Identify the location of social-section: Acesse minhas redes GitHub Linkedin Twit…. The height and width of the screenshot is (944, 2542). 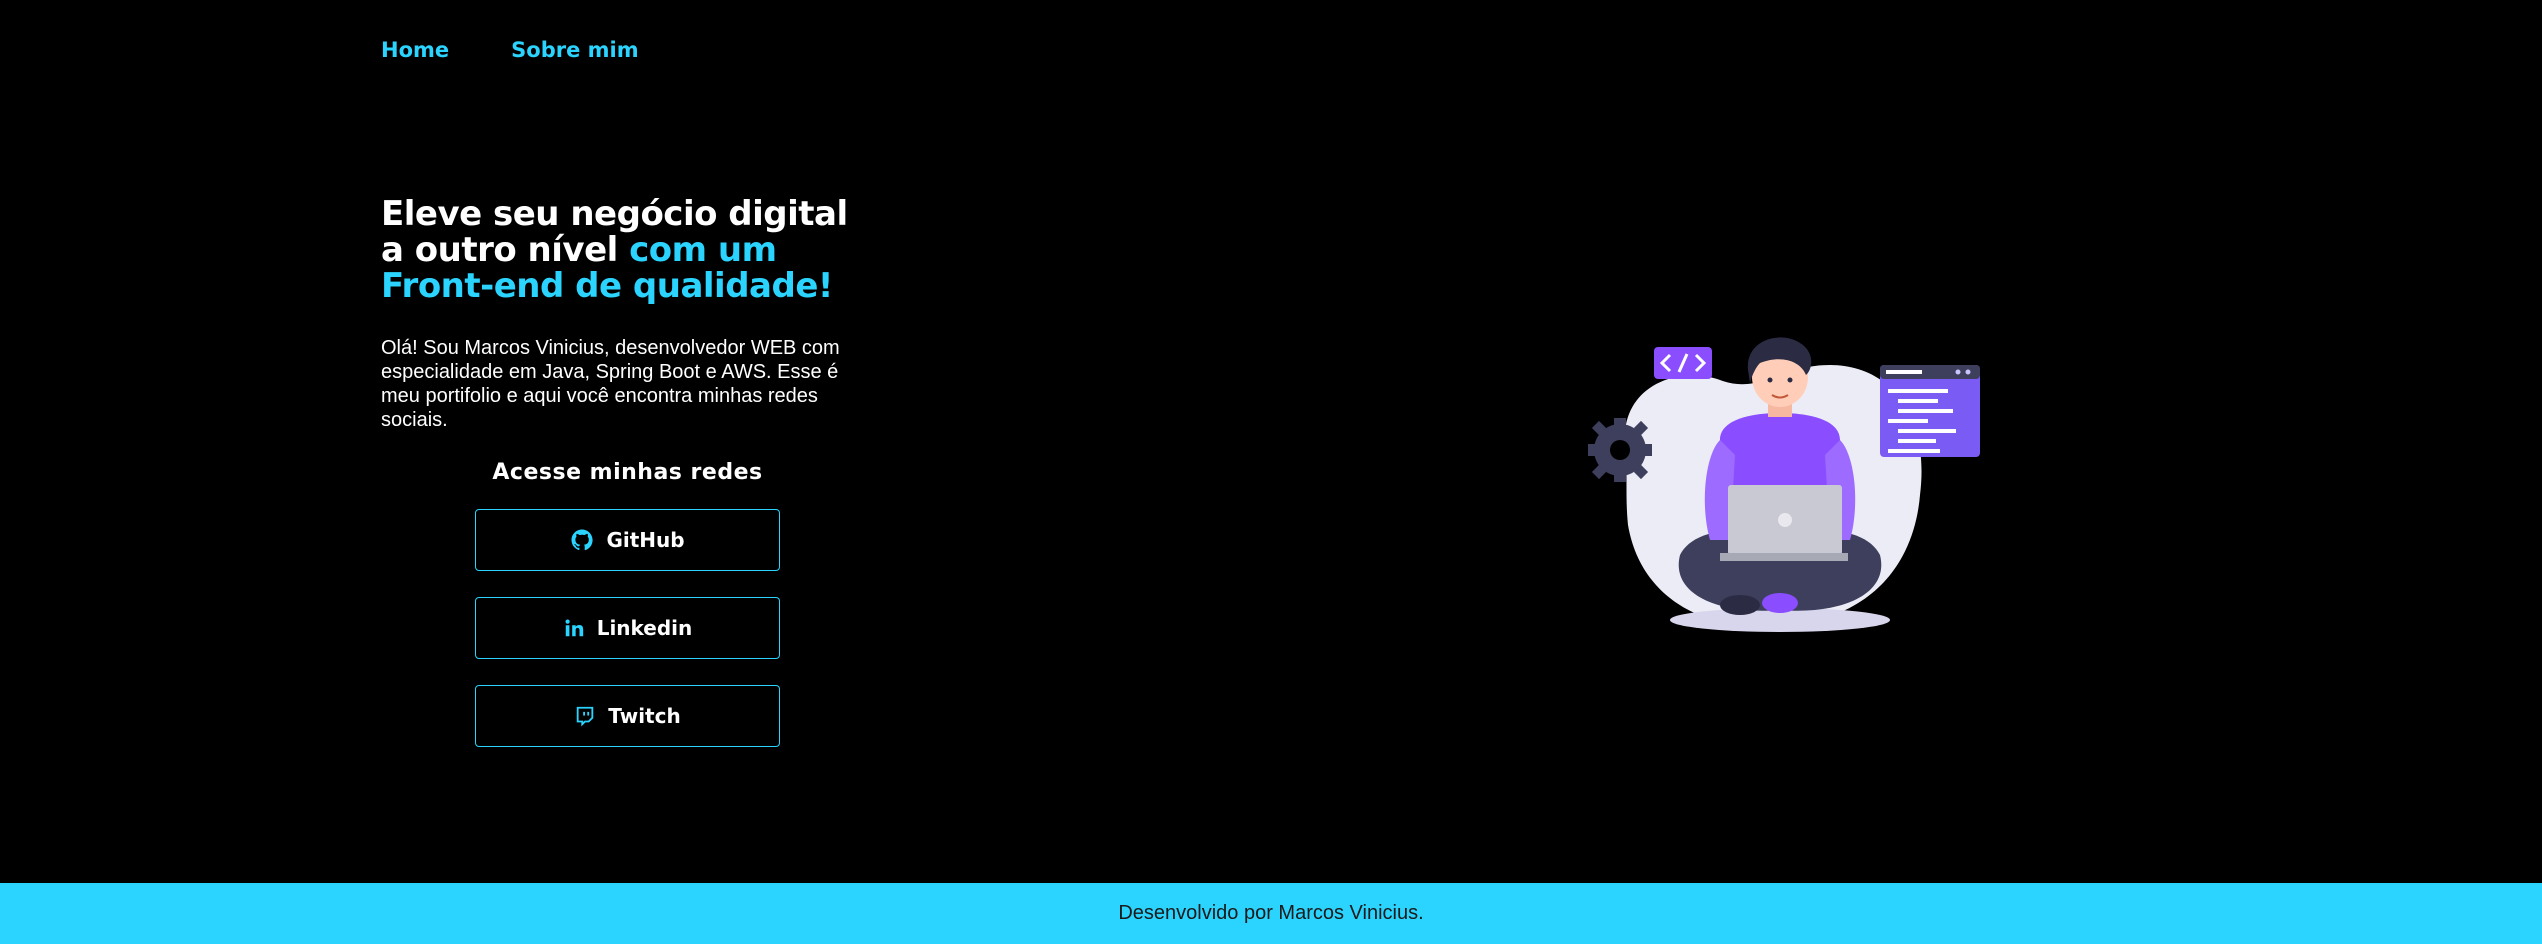
(627, 616).